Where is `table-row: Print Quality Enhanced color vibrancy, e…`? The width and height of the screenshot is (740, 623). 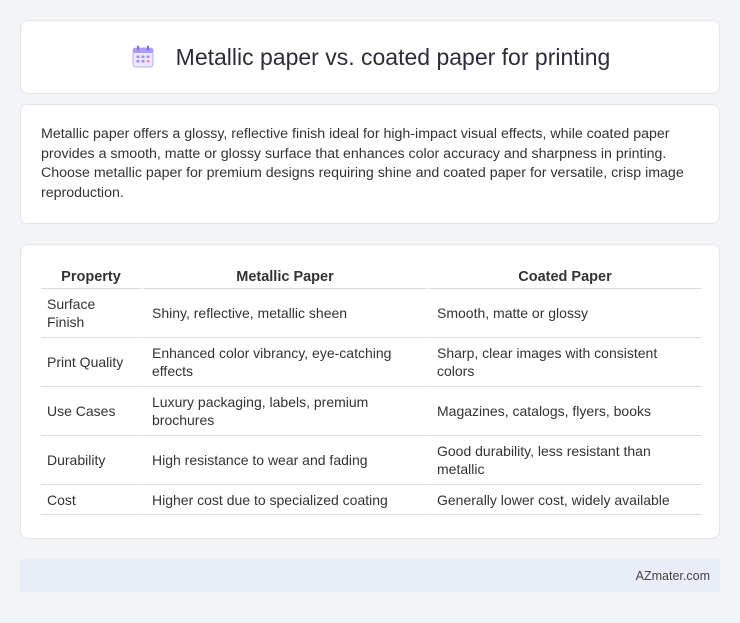 table-row: Print Quality Enhanced color vibrancy, e… is located at coordinates (371, 362).